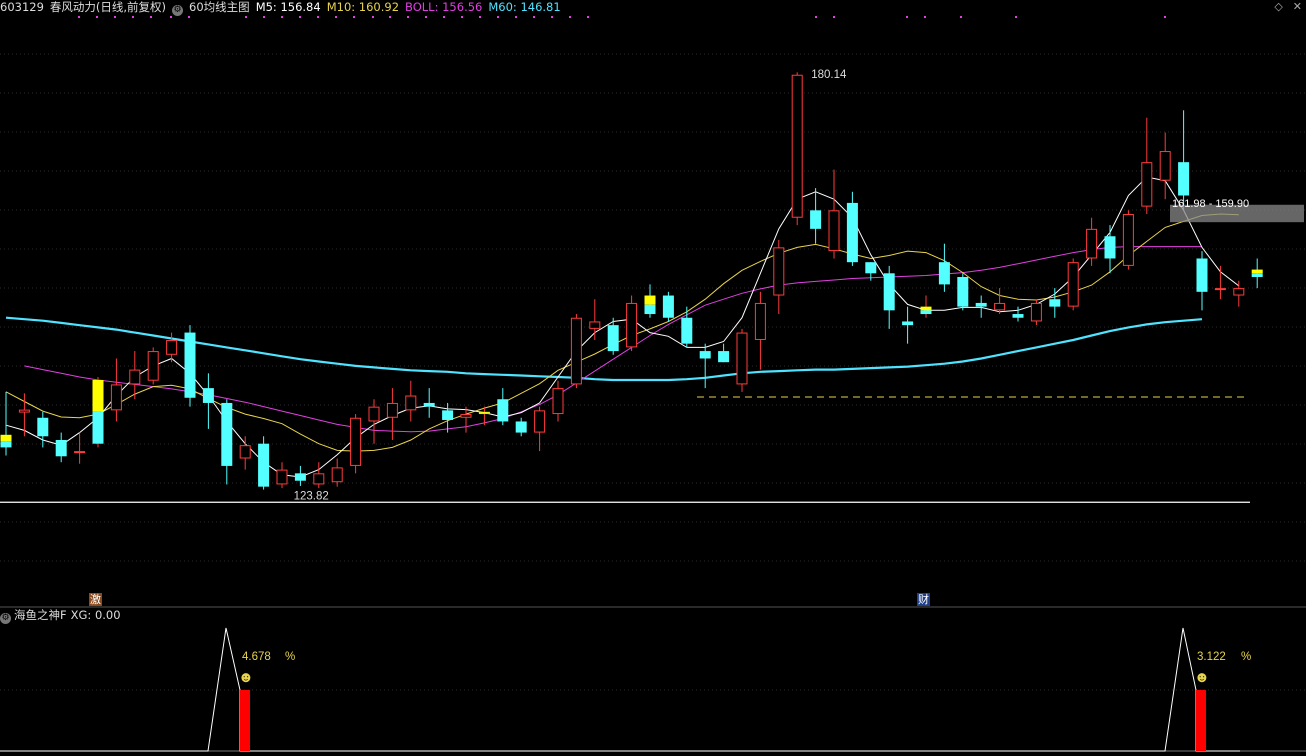 The height and width of the screenshot is (756, 1306). Describe the element at coordinates (95, 599) in the screenshot. I see `event-marker-left: 激` at that location.